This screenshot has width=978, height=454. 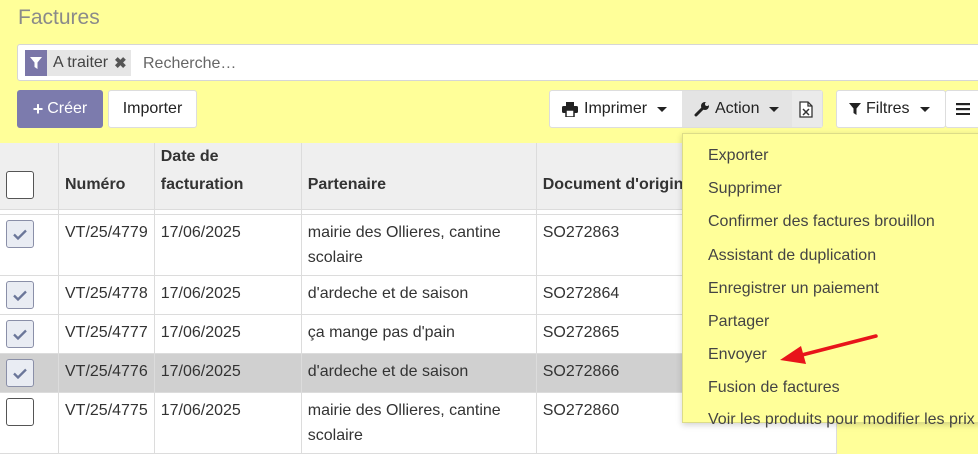 What do you see at coordinates (617, 184) in the screenshot?
I see `column-header-origin-label: Document d'origine` at bounding box center [617, 184].